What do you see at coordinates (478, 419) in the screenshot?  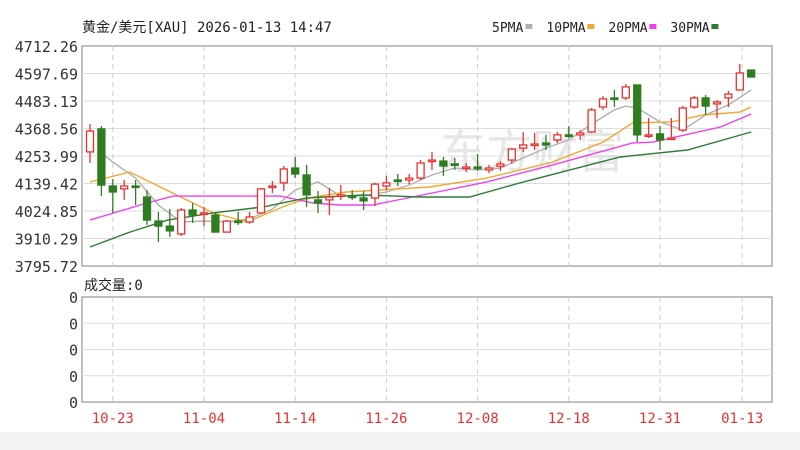 I see `date-tick-label: 12-08` at bounding box center [478, 419].